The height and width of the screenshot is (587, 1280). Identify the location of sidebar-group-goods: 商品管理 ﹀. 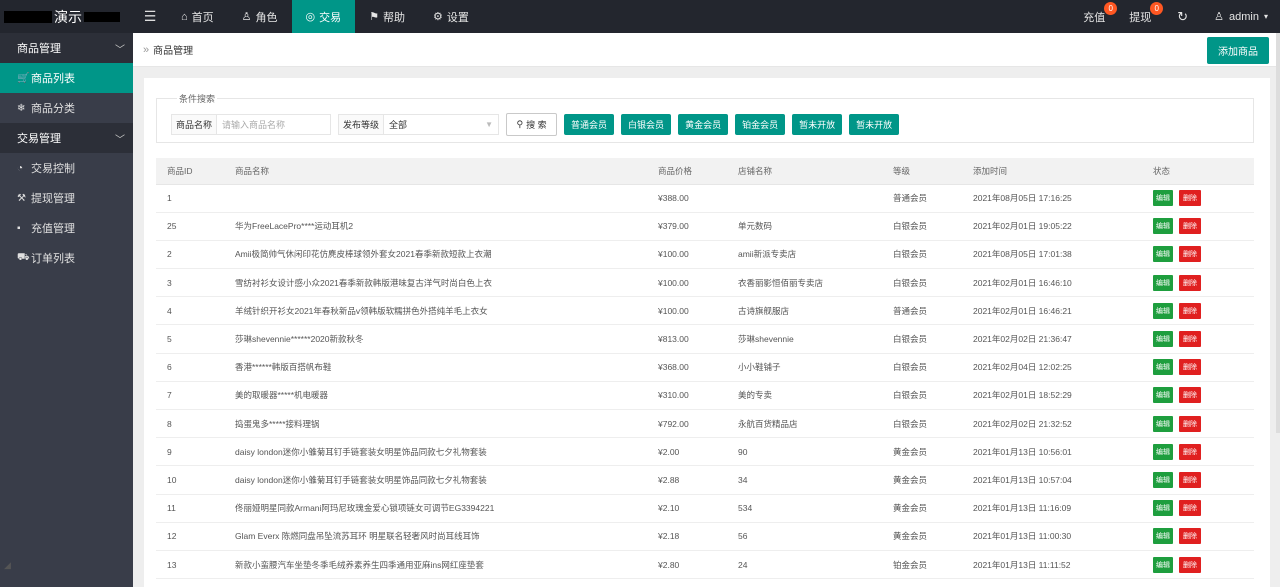
(66, 48).